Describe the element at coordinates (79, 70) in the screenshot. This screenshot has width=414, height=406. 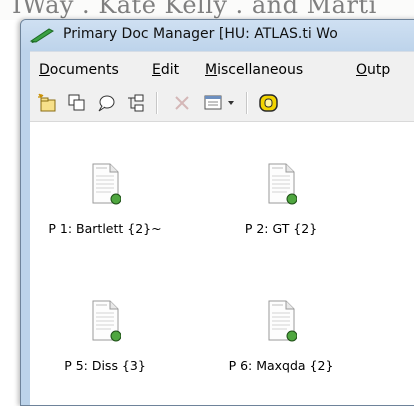
I see `menu-documents: Documents` at that location.